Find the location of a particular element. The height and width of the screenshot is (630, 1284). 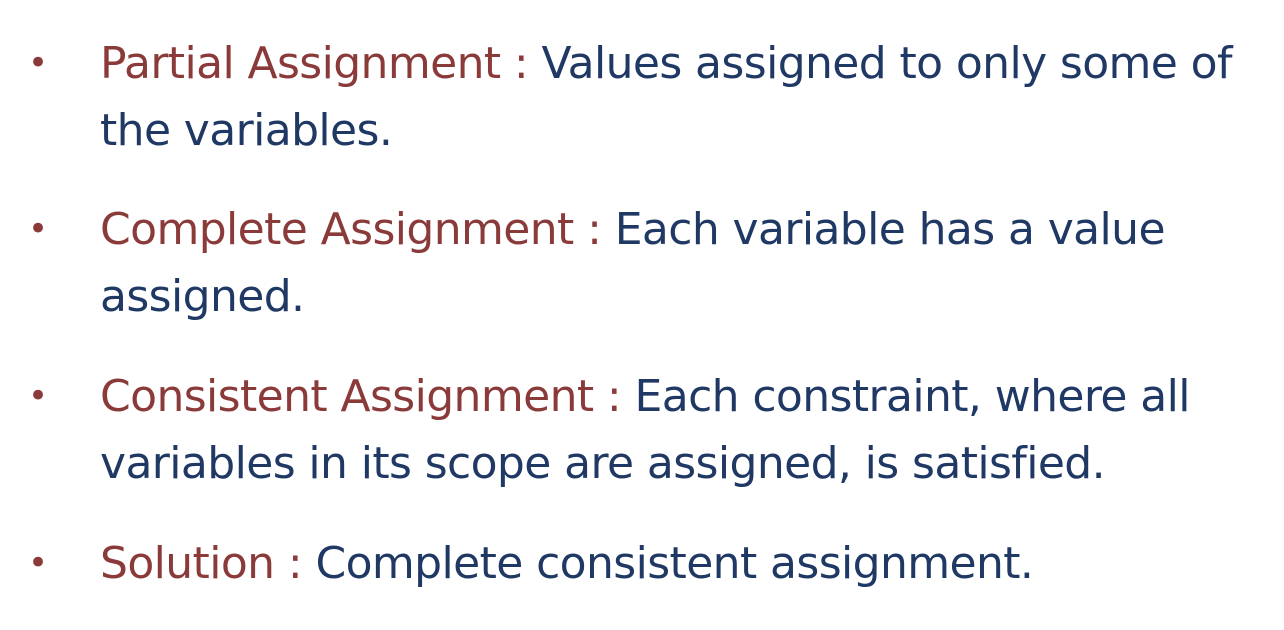

definition-text: Complete consistent assignment. is located at coordinates (674, 563).